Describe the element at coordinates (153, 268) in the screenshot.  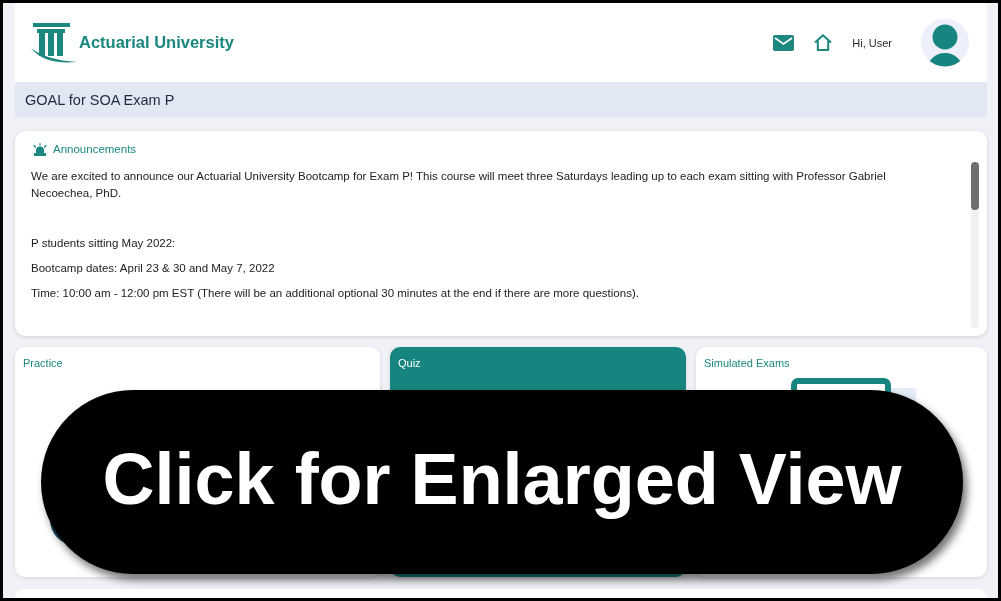
I see `announcement-text: Bootcamp dates: April 23 & 30 and May 7, 2022` at that location.